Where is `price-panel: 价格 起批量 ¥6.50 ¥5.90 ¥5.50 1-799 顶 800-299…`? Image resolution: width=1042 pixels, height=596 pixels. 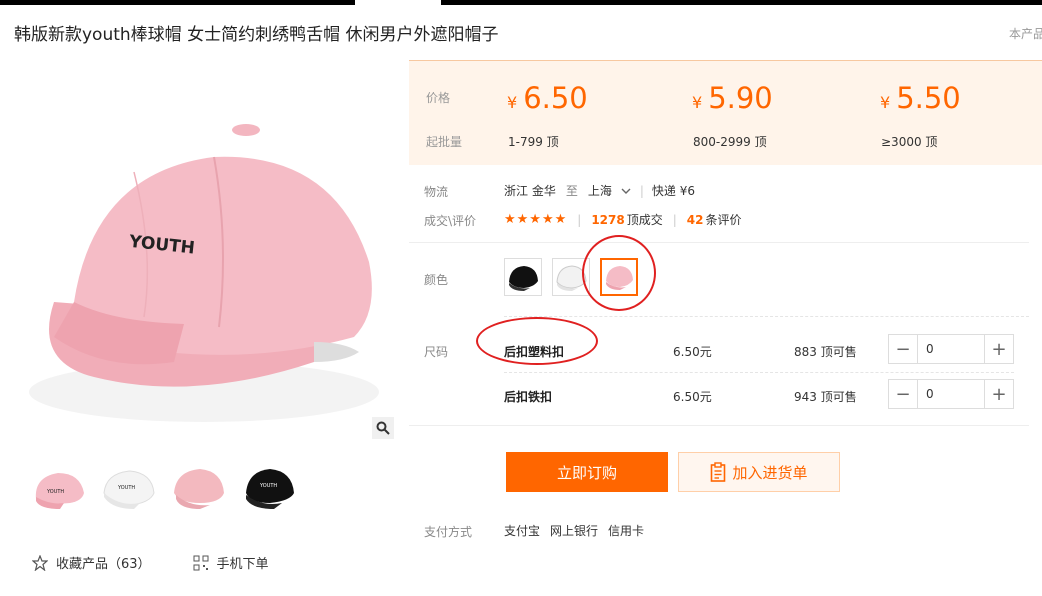 price-panel: 价格 起批量 ¥6.50 ¥5.90 ¥5.50 1-799 顶 800-299… is located at coordinates (725, 112).